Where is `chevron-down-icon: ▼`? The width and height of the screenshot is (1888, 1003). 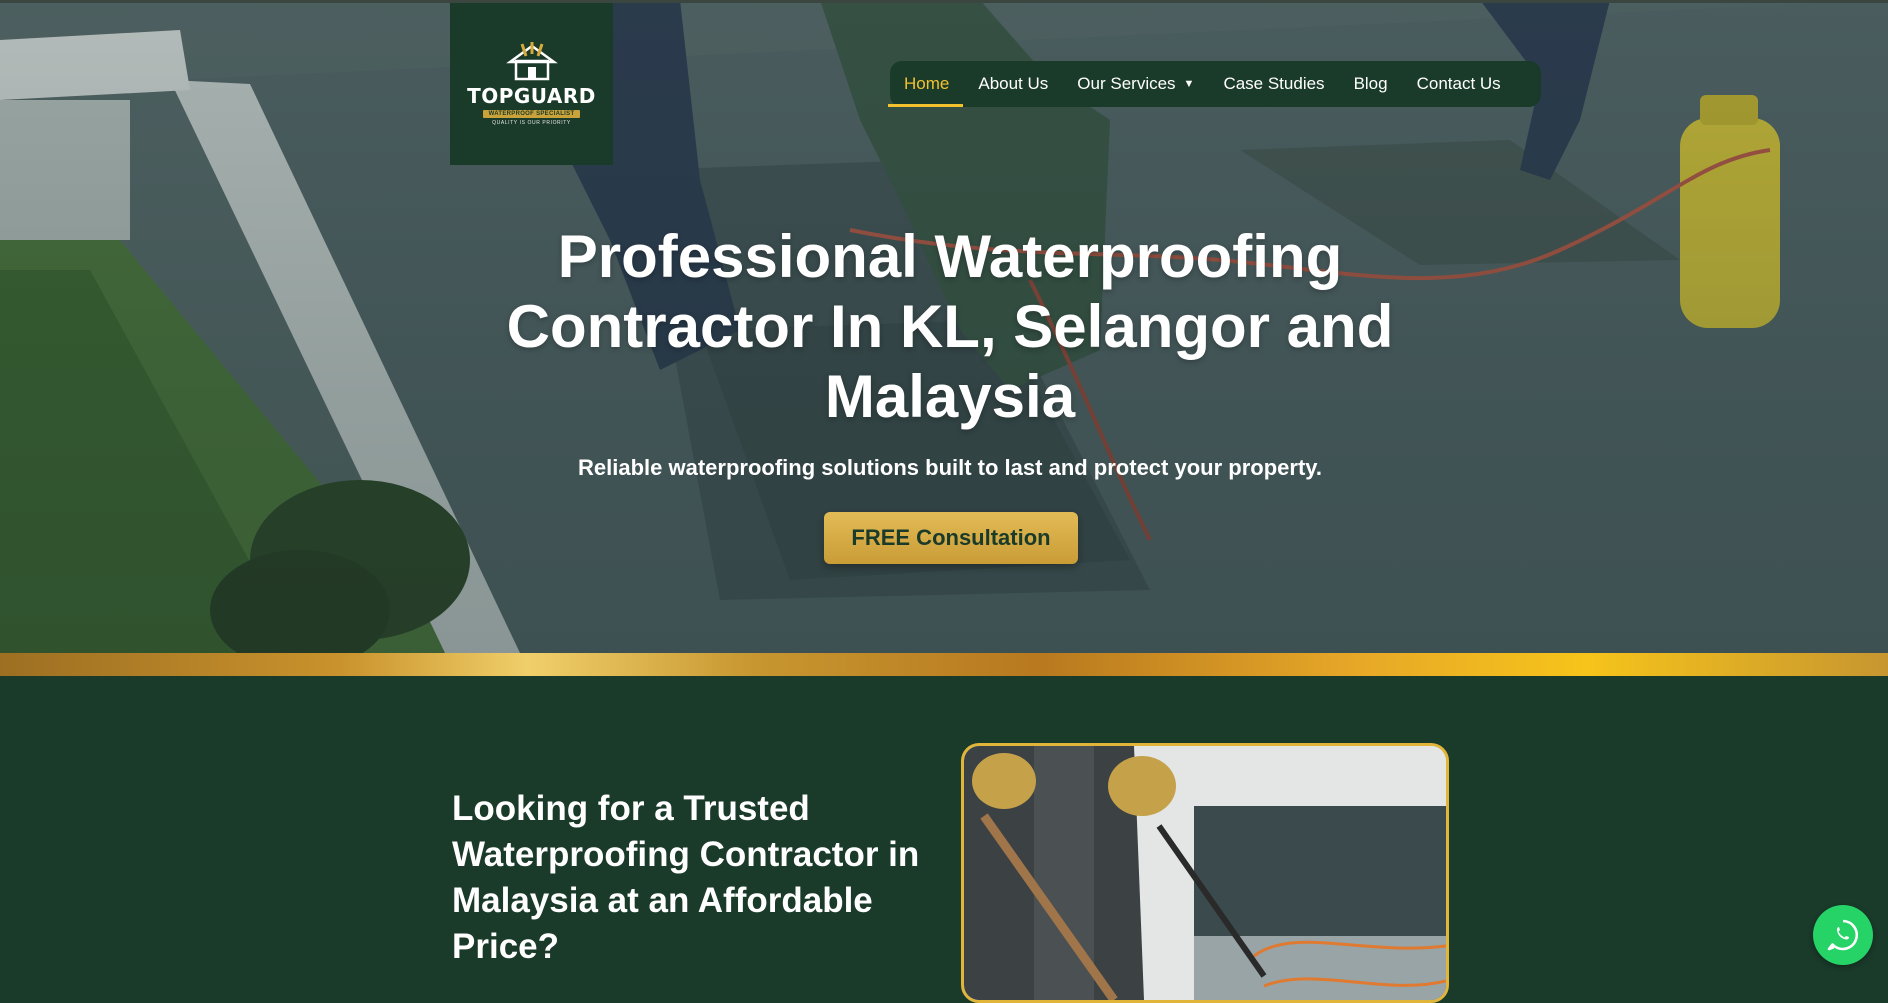 chevron-down-icon: ▼ is located at coordinates (1189, 84).